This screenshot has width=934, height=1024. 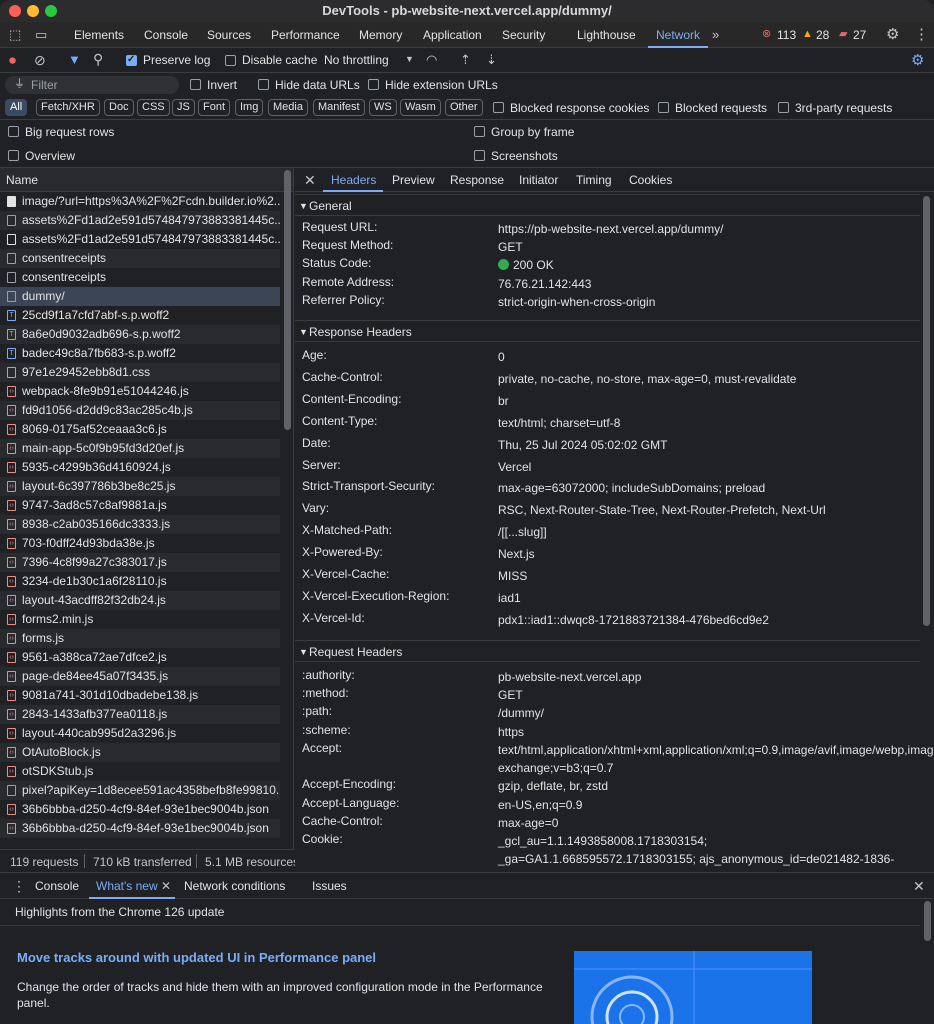 I want to click on type-filter-css: CSS, so click(x=153, y=107).